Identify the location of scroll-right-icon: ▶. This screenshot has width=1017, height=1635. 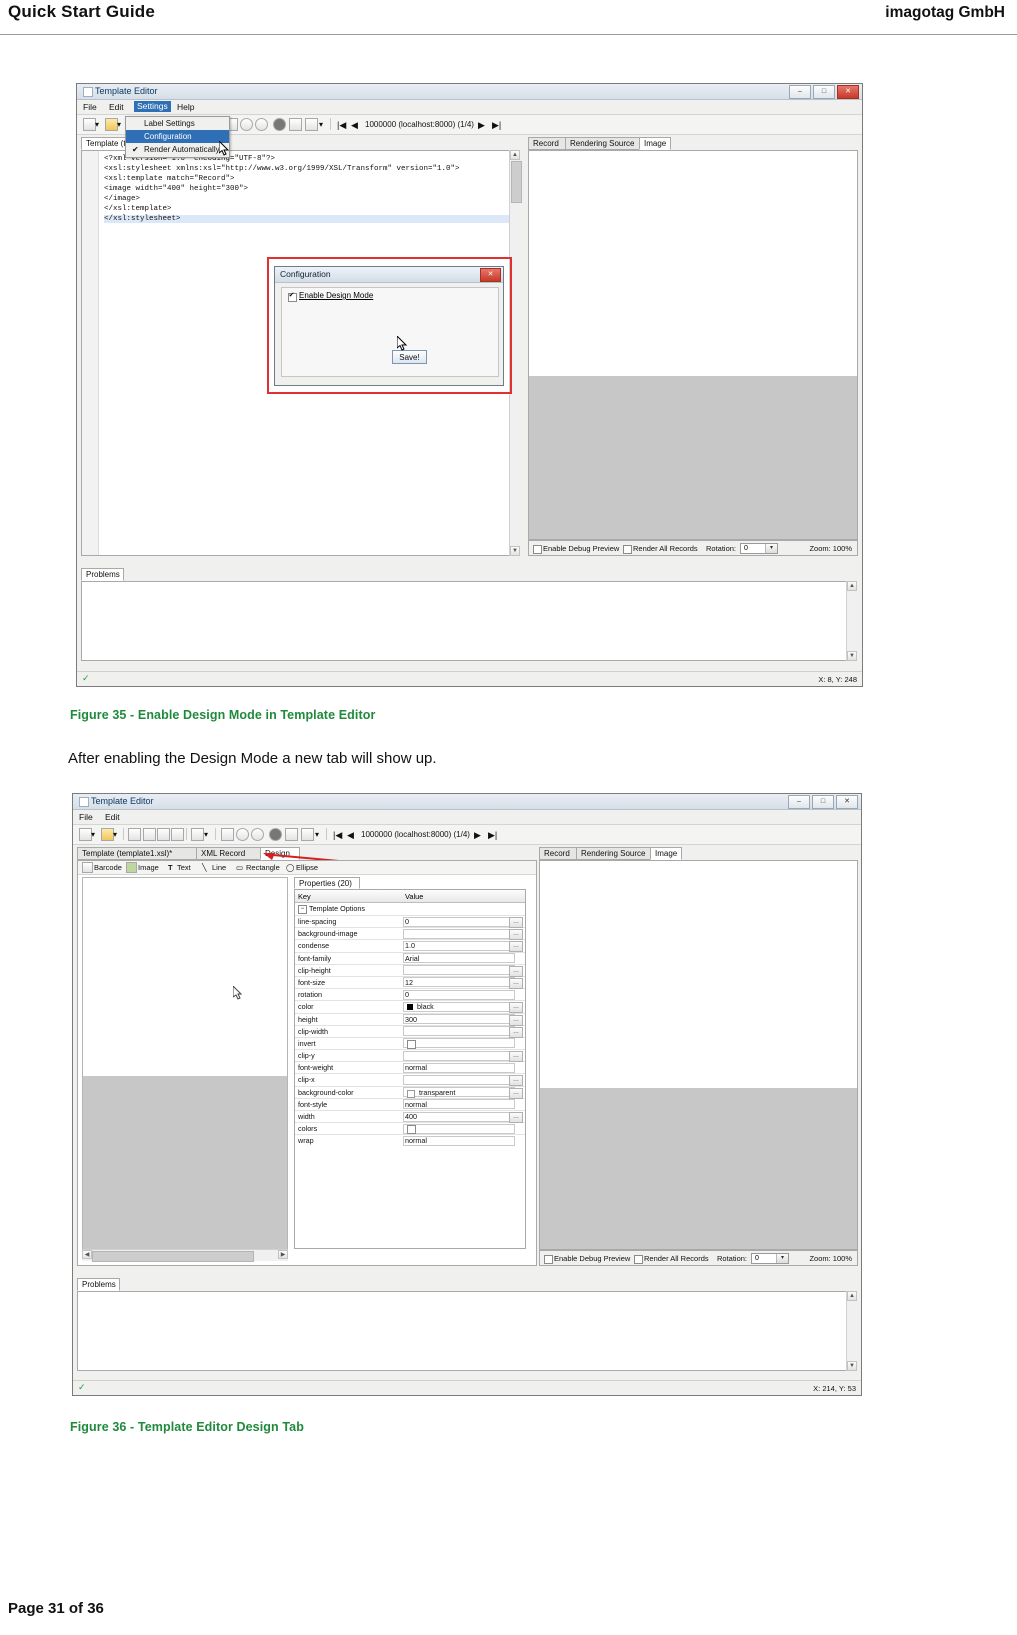
(283, 1254).